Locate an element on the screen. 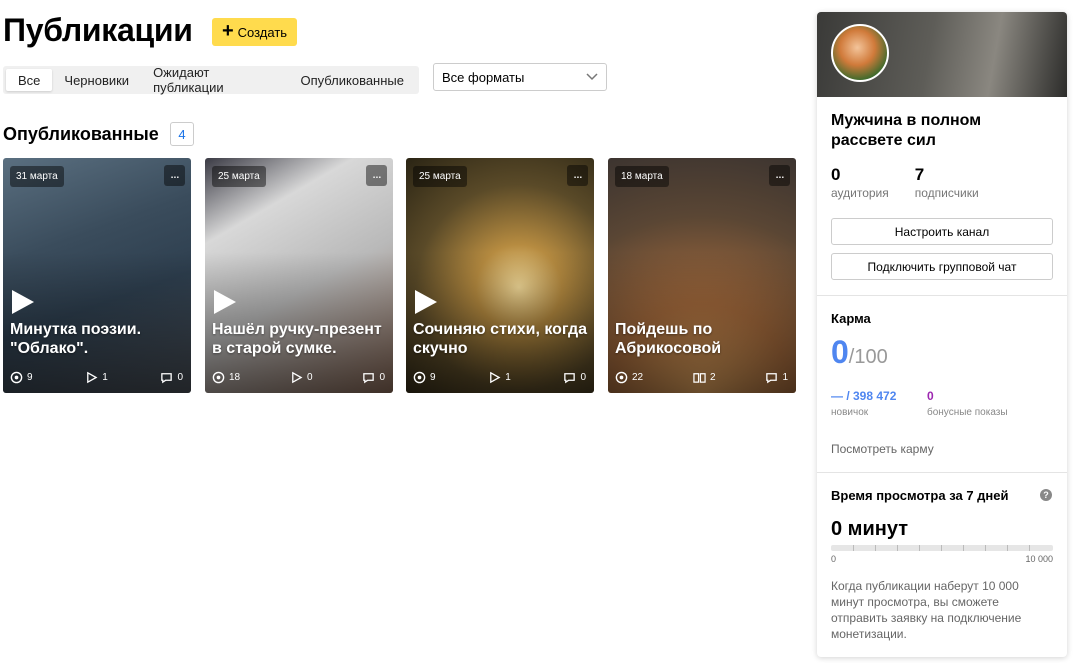 This screenshot has height=663, width=1077. channel-name: Мужчина в полном рассвете сил is located at coordinates (906, 130).